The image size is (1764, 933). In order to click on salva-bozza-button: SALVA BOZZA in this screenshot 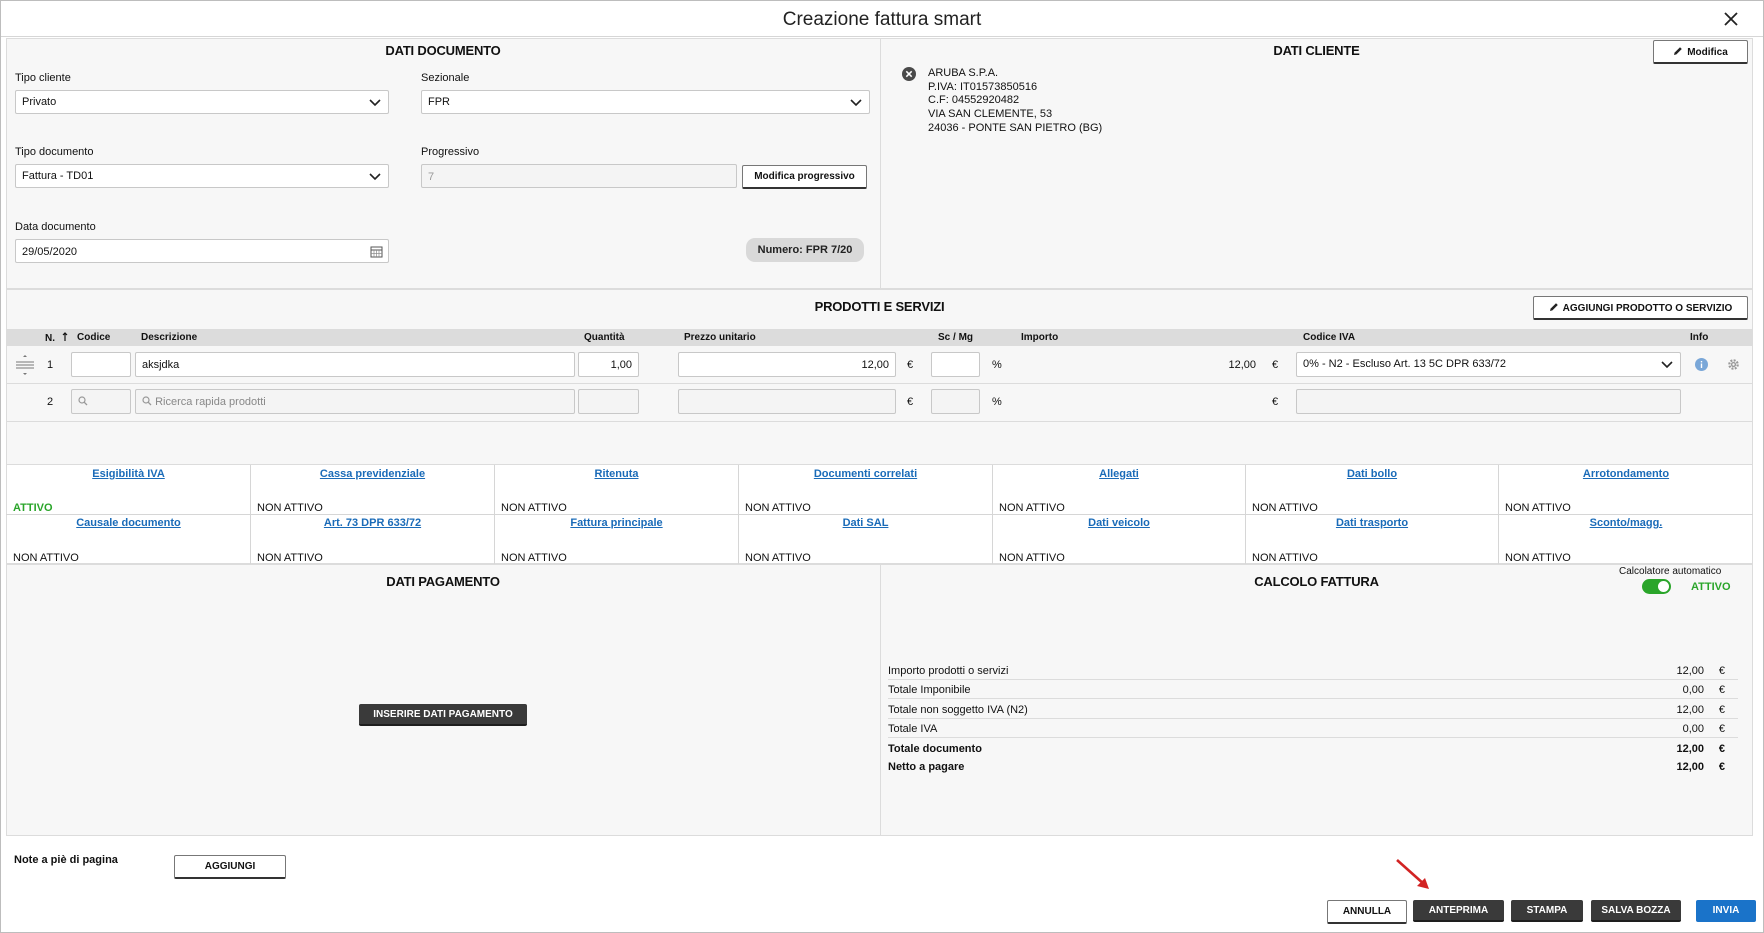, I will do `click(1636, 911)`.